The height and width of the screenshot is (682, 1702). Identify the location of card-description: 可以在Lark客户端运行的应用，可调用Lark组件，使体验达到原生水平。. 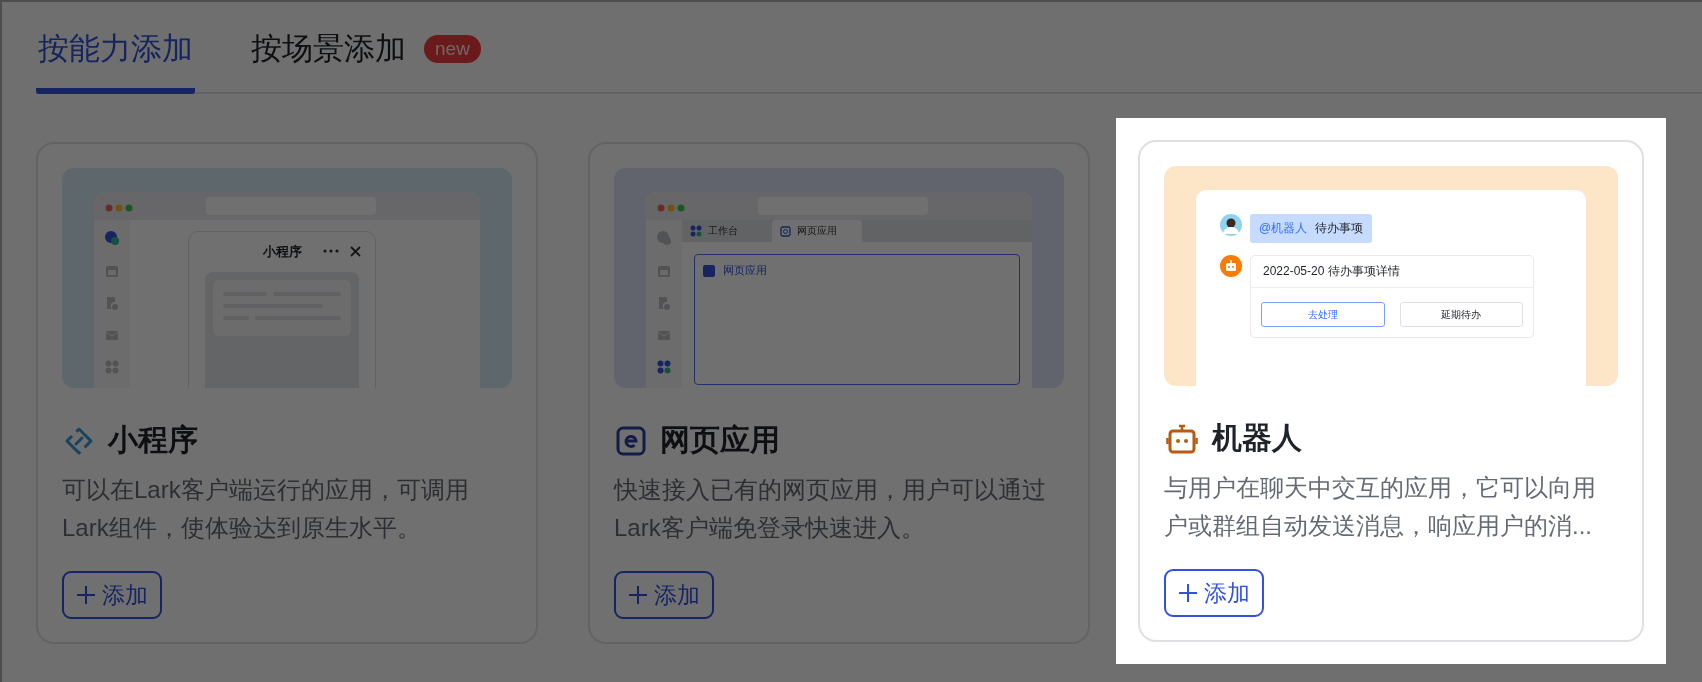
(266, 509).